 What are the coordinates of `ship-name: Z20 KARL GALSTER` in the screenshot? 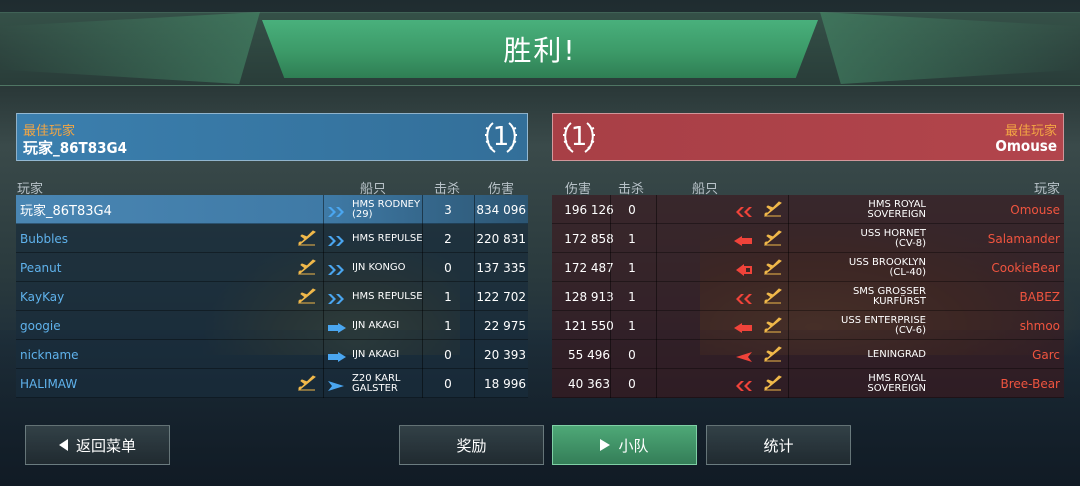 It's located at (376, 383).